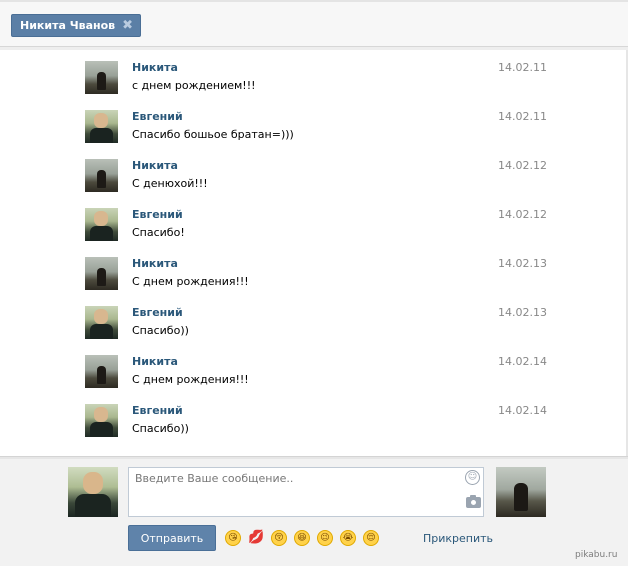 This screenshot has height=566, width=628. I want to click on camera-icon, so click(473, 501).